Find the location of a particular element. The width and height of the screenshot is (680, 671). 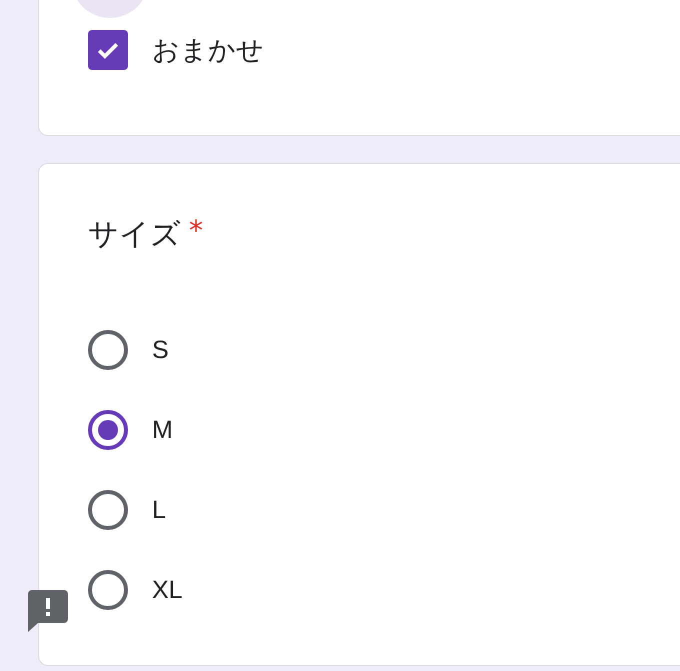

option-label: XL is located at coordinates (167, 590).